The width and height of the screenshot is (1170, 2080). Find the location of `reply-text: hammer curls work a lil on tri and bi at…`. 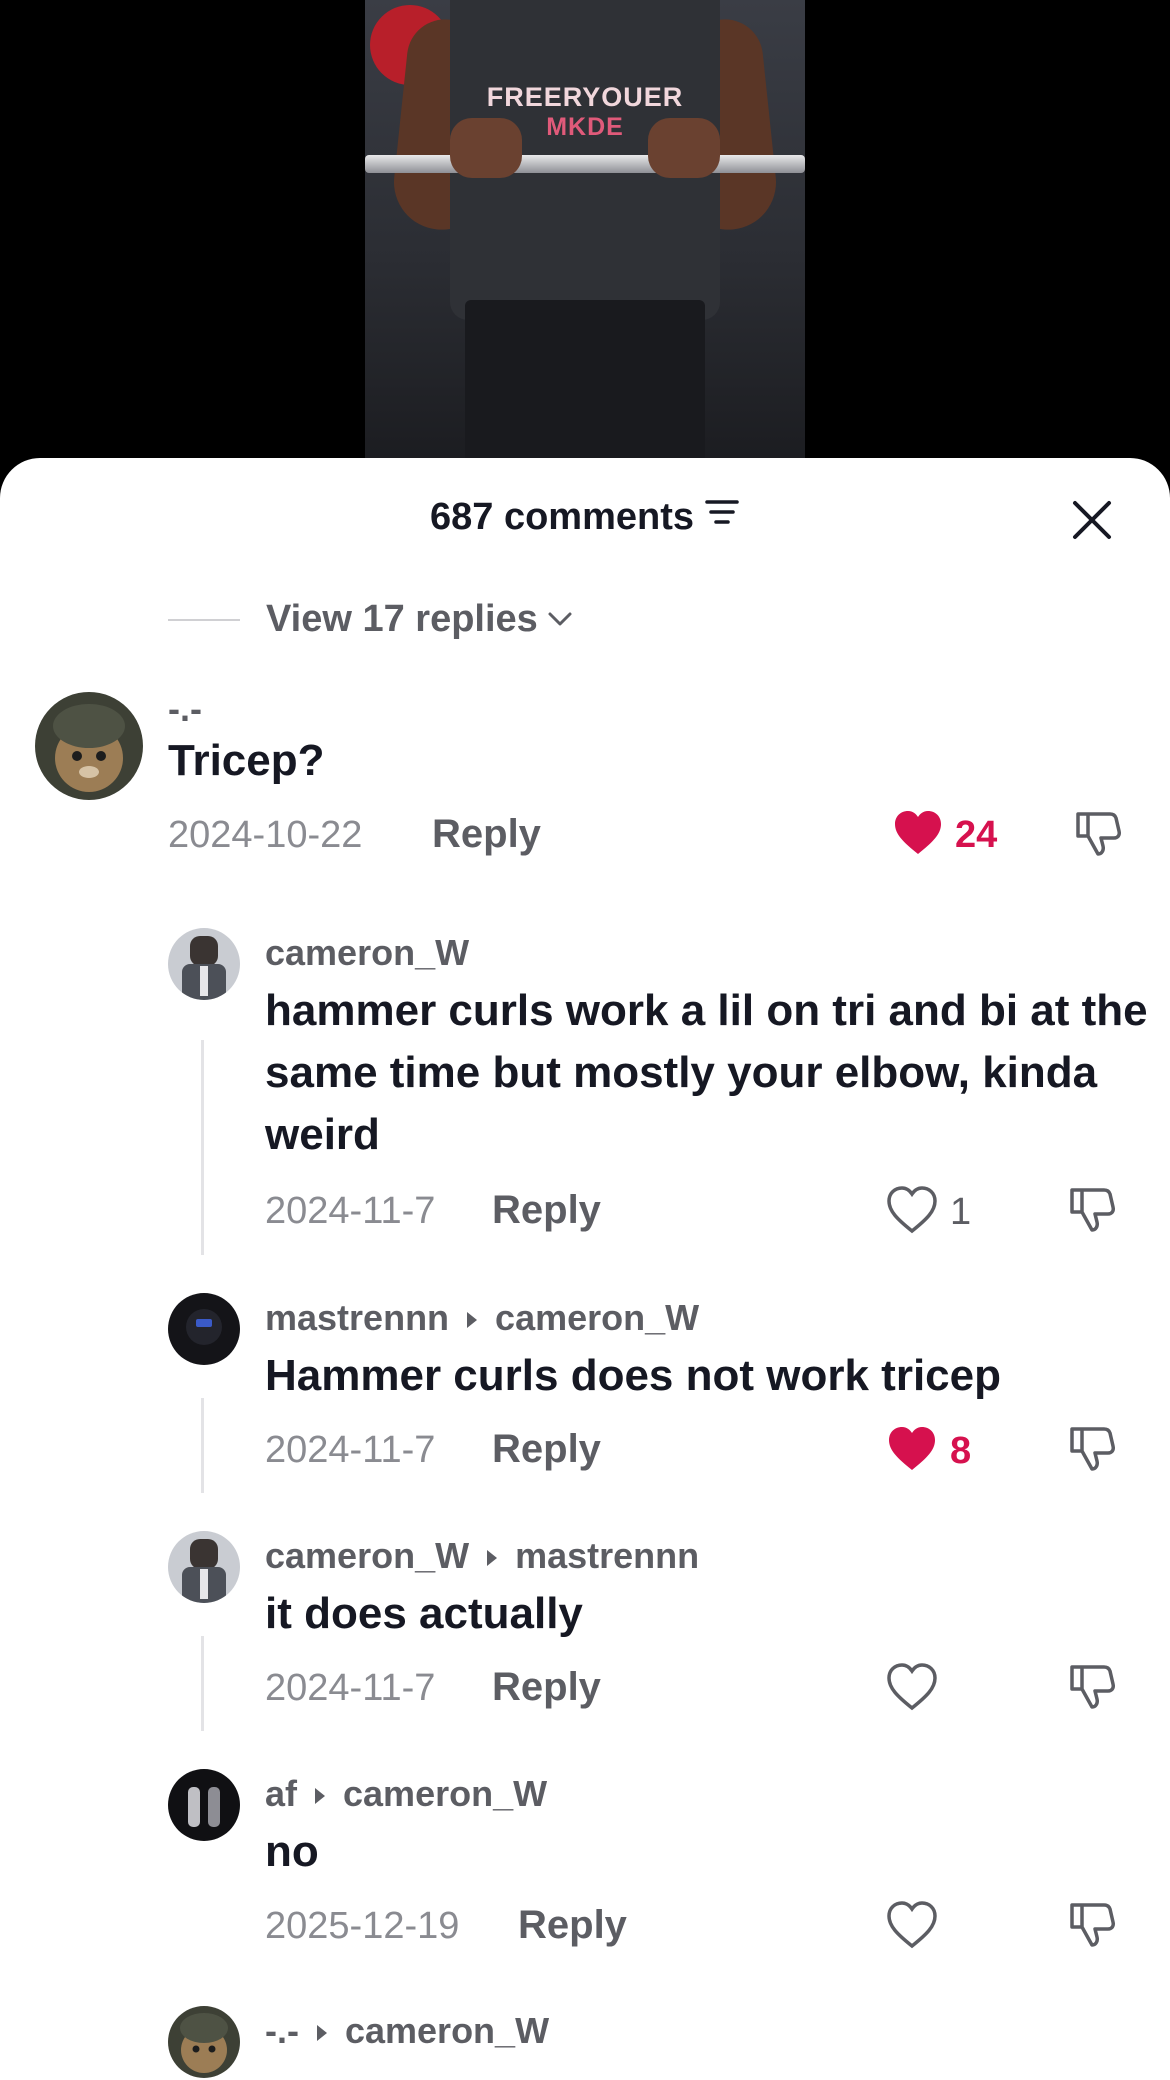

reply-text: hammer curls work a lil on tri and bi at… is located at coordinates (706, 1072).